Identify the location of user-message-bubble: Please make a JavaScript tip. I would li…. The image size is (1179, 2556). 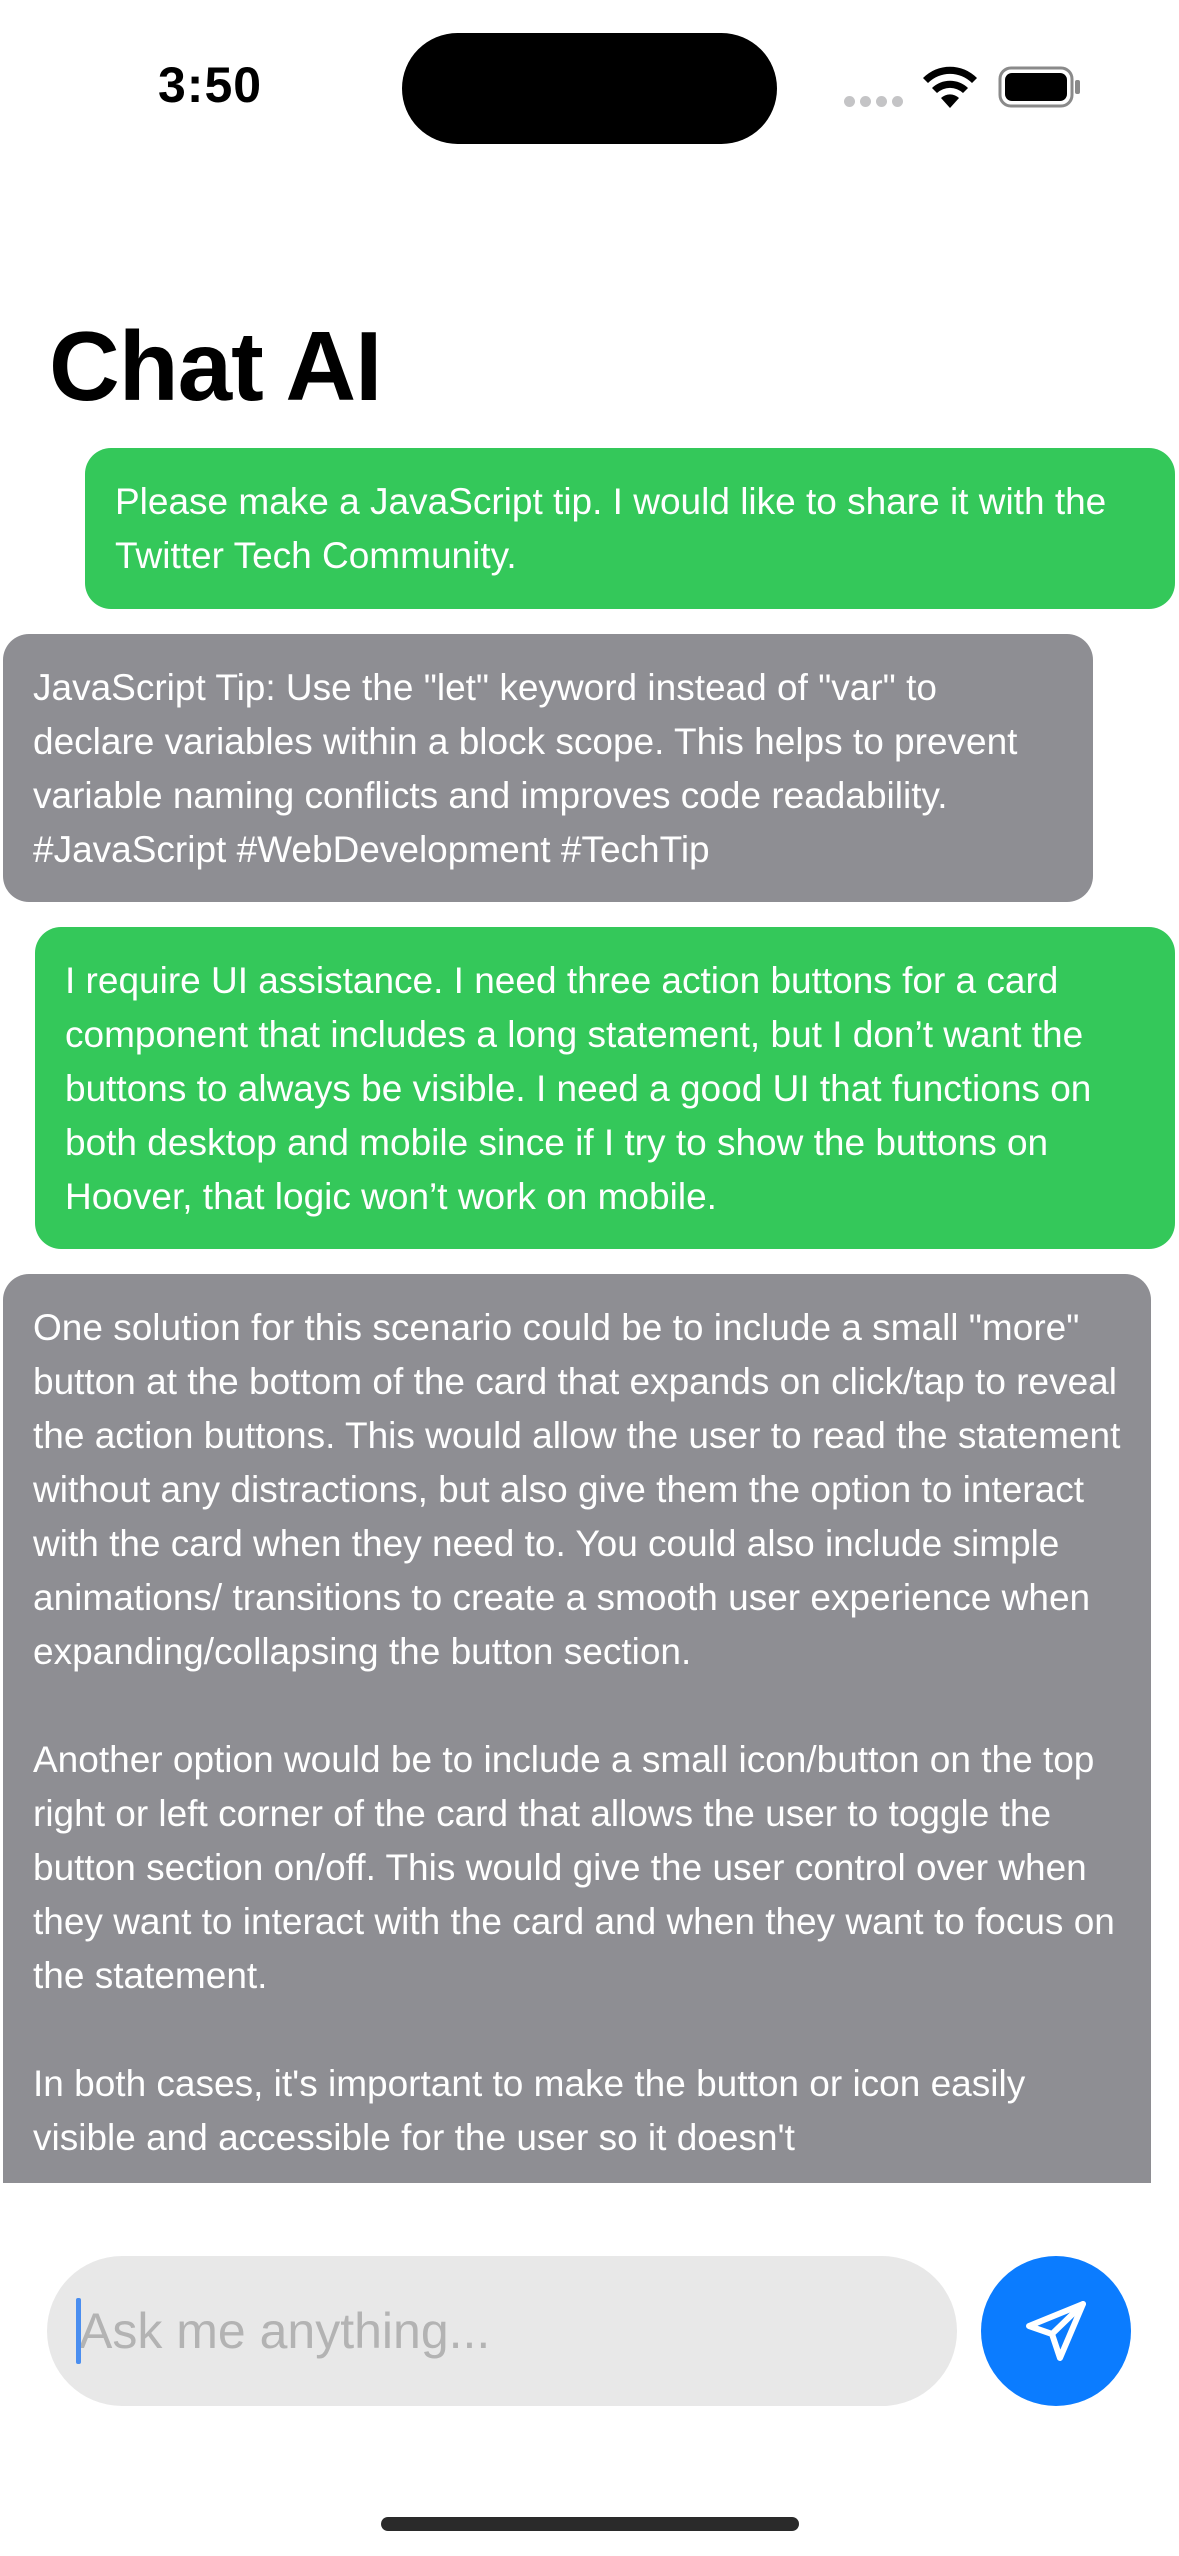
(630, 528).